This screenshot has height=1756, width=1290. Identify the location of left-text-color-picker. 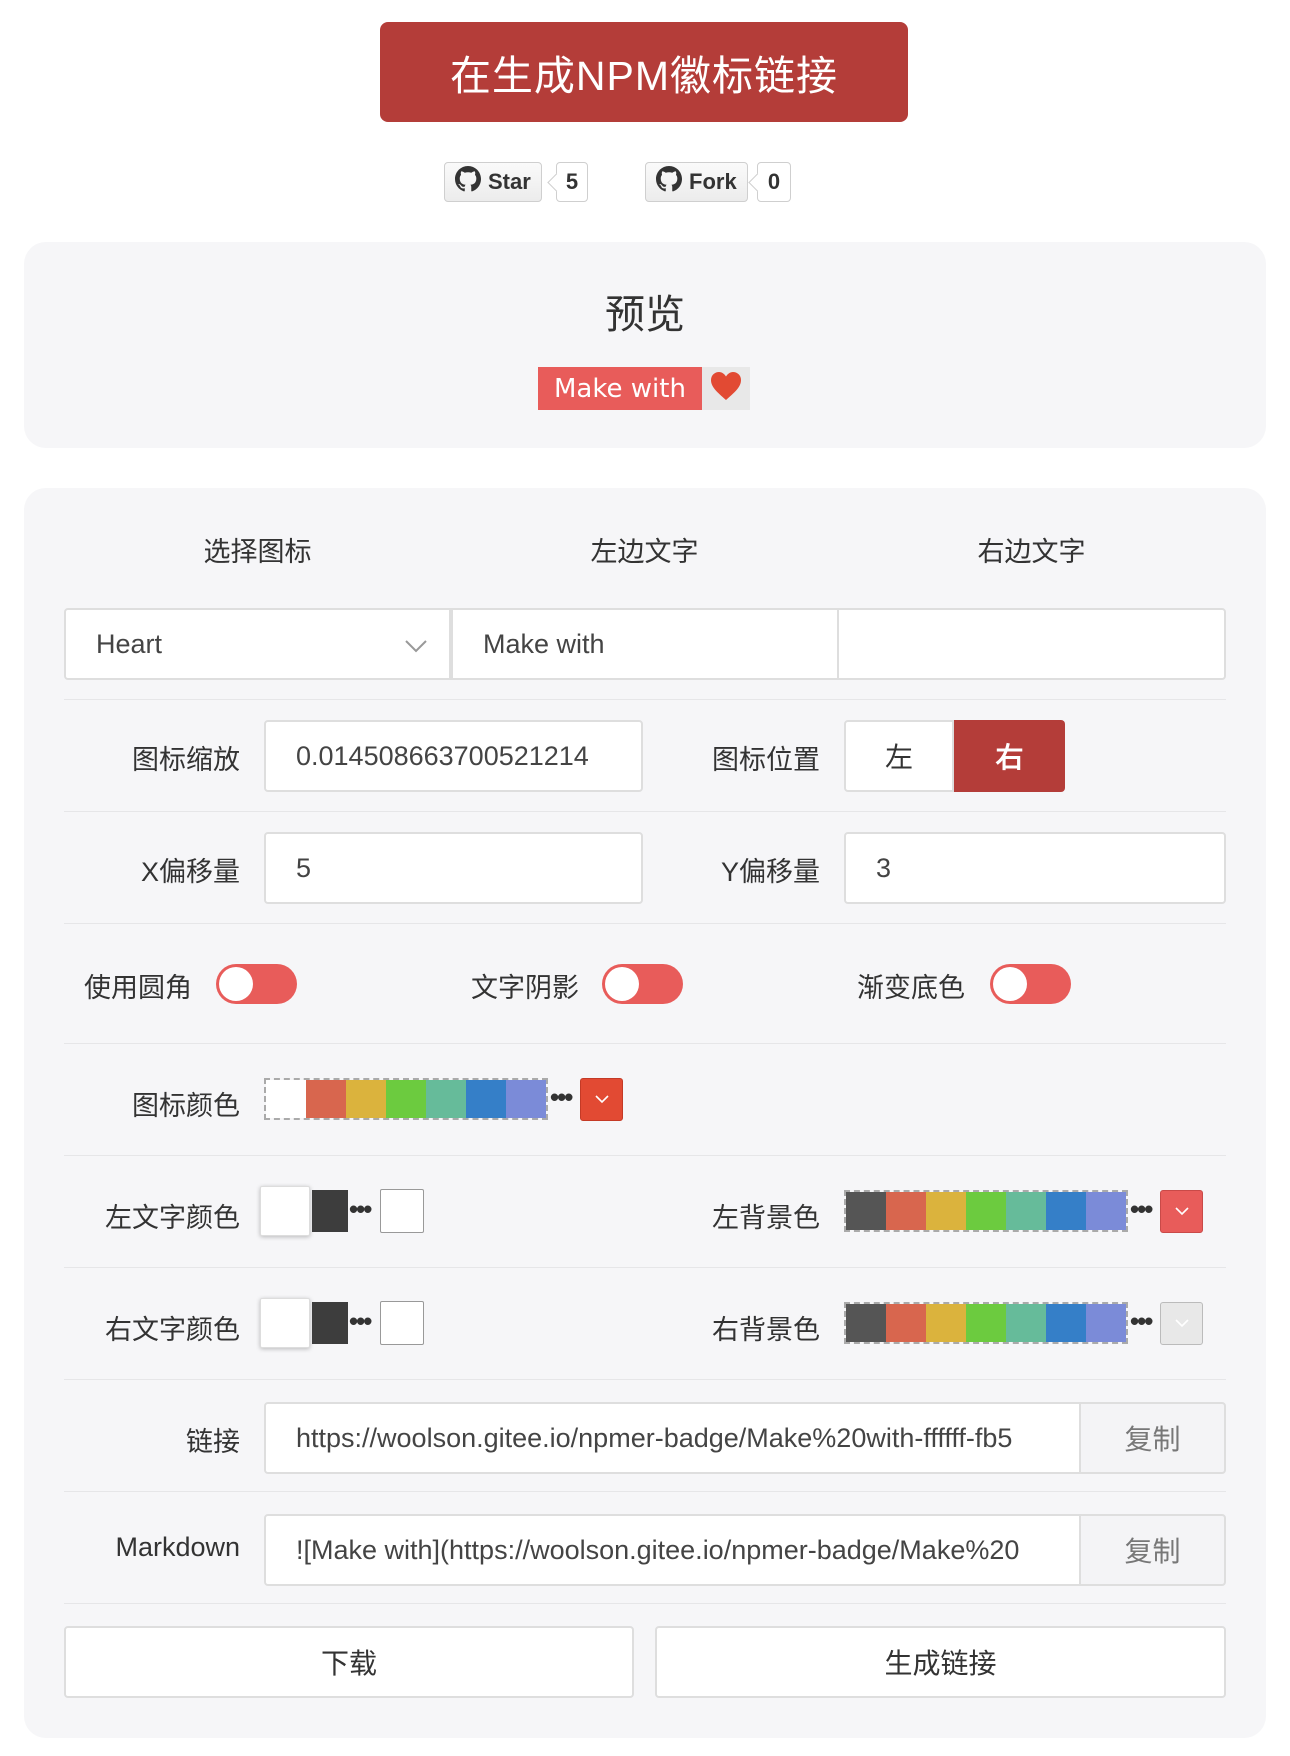
(402, 1211).